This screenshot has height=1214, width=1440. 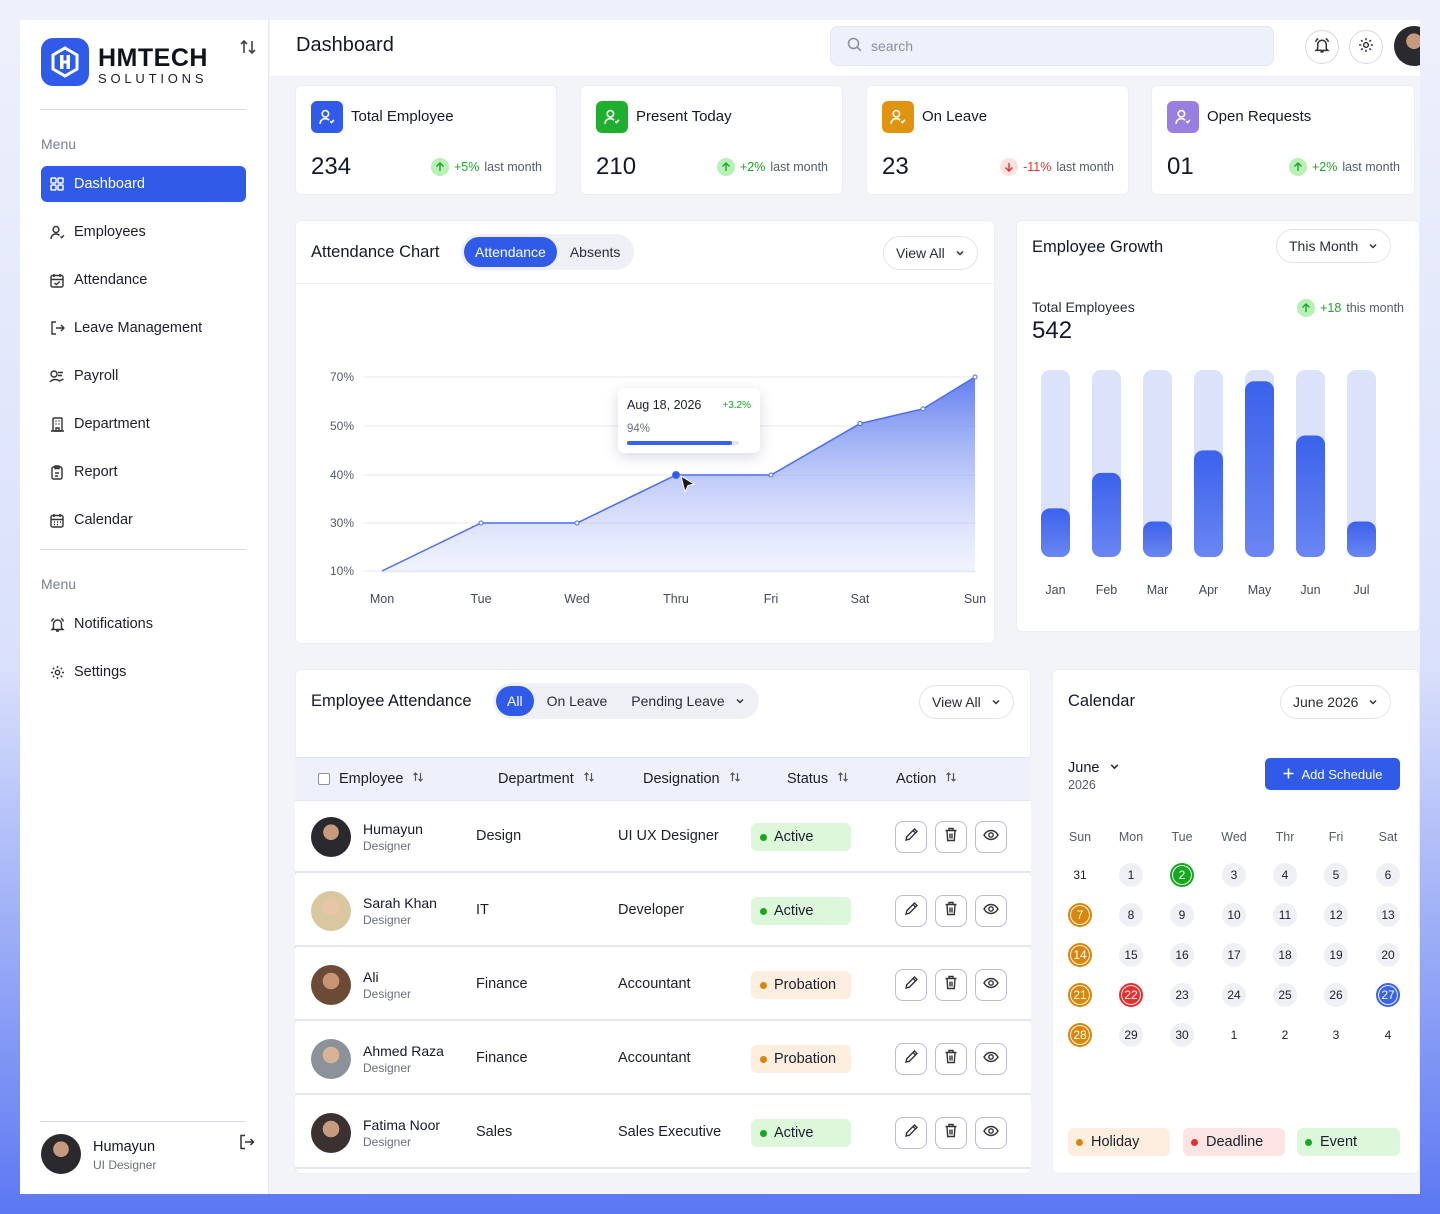 I want to click on sidebar-item-report: Report, so click(x=143, y=472).